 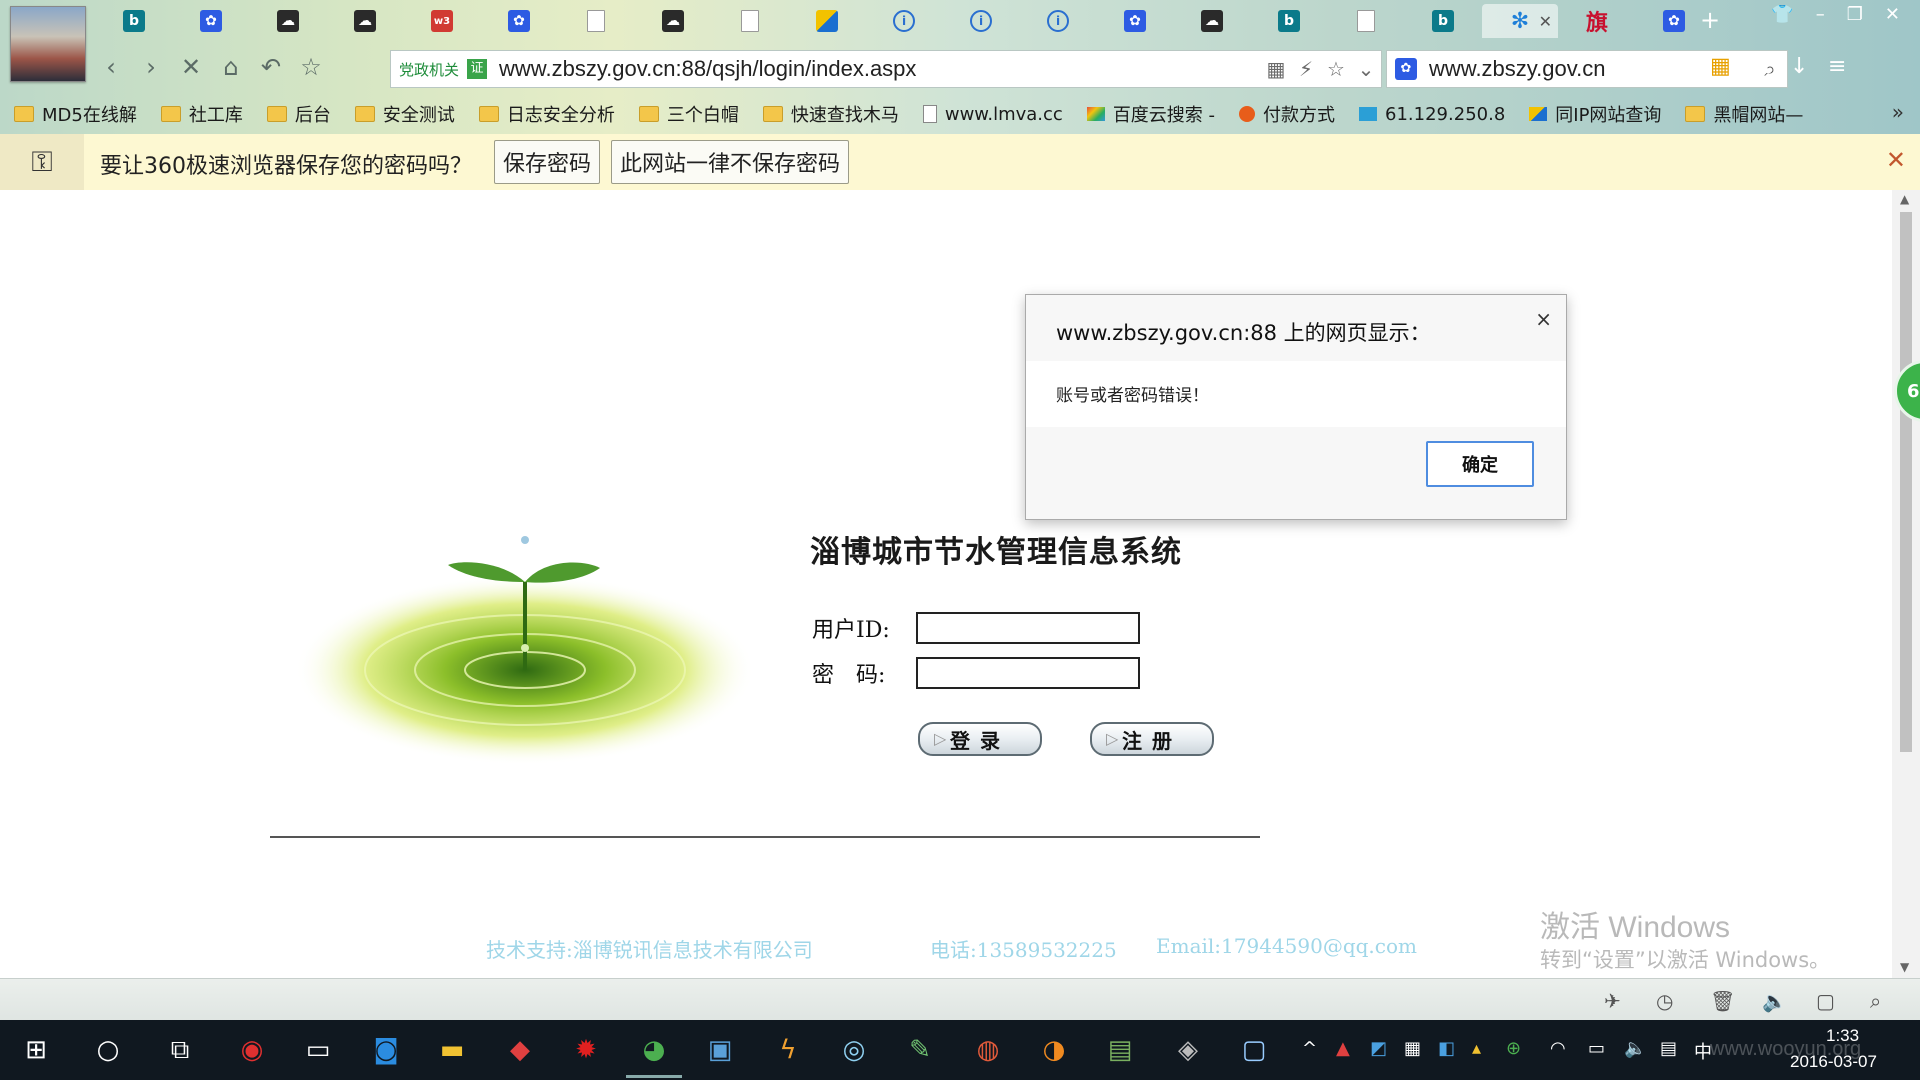 I want to click on chat-app-icon: ◙, so click(x=386, y=1050).